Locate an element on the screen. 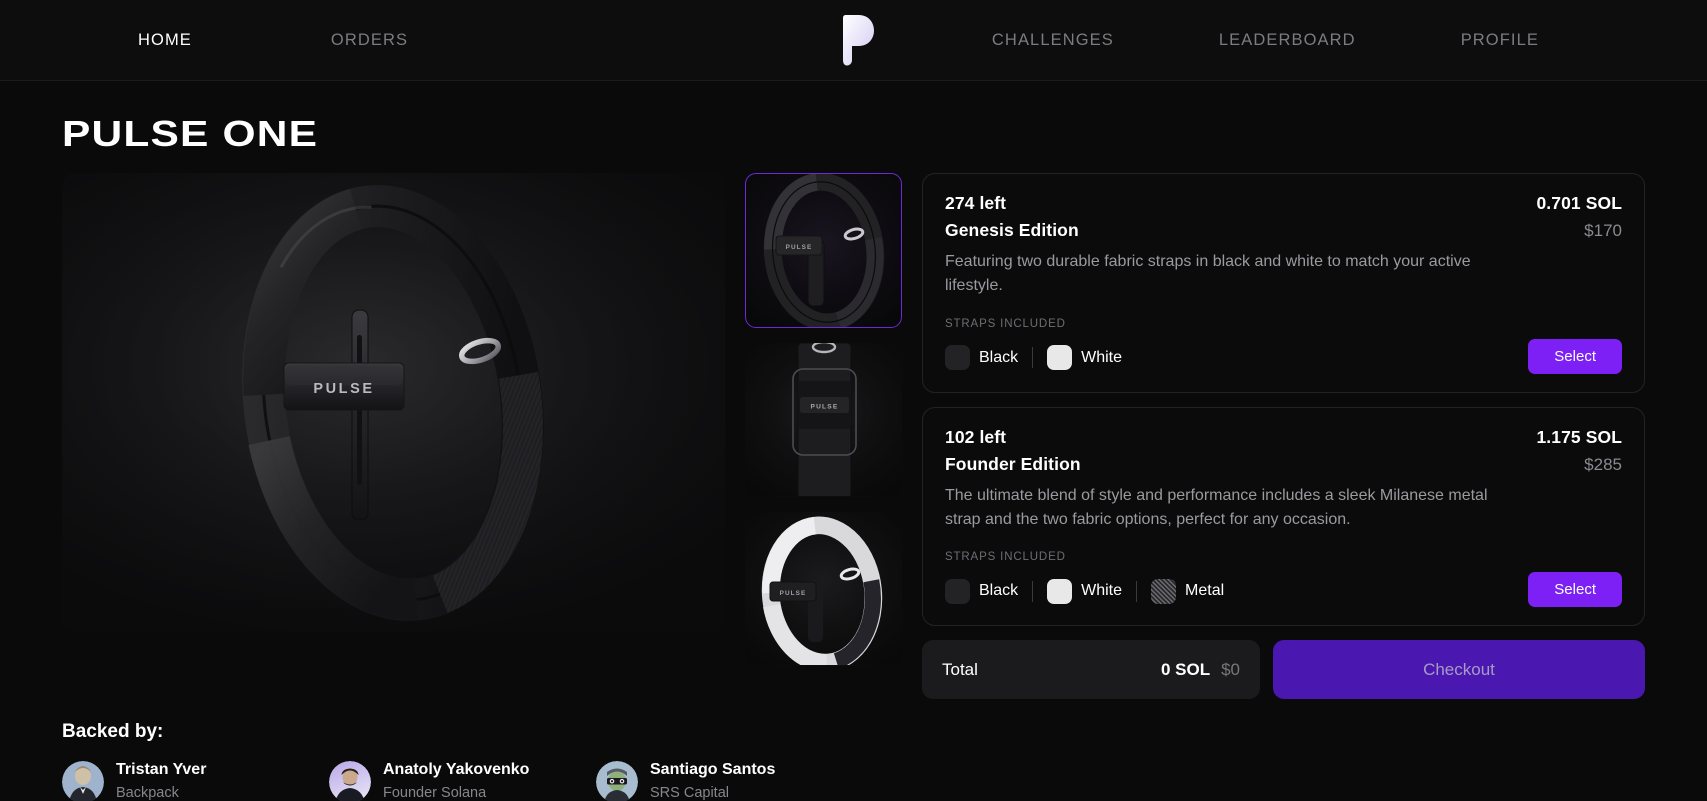 The image size is (1707, 801). cart-summary-row: Total 0 SOL $0 Checkout is located at coordinates (1283, 670).